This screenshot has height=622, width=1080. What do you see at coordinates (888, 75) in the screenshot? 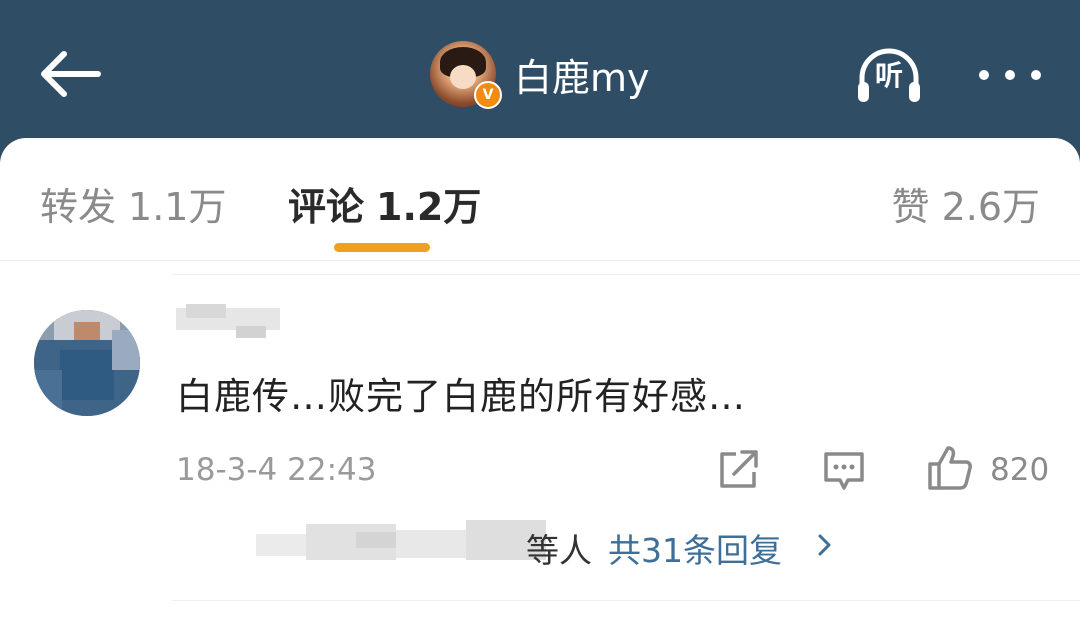
I see `listen-label: 听` at bounding box center [888, 75].